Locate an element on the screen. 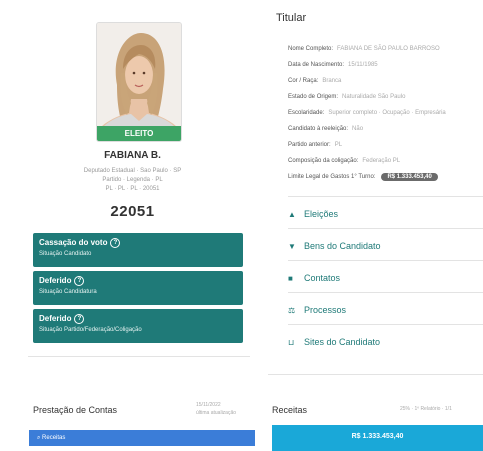 The width and height of the screenshot is (483, 451). status-card-title: Cassação do voto is located at coordinates (73, 242).